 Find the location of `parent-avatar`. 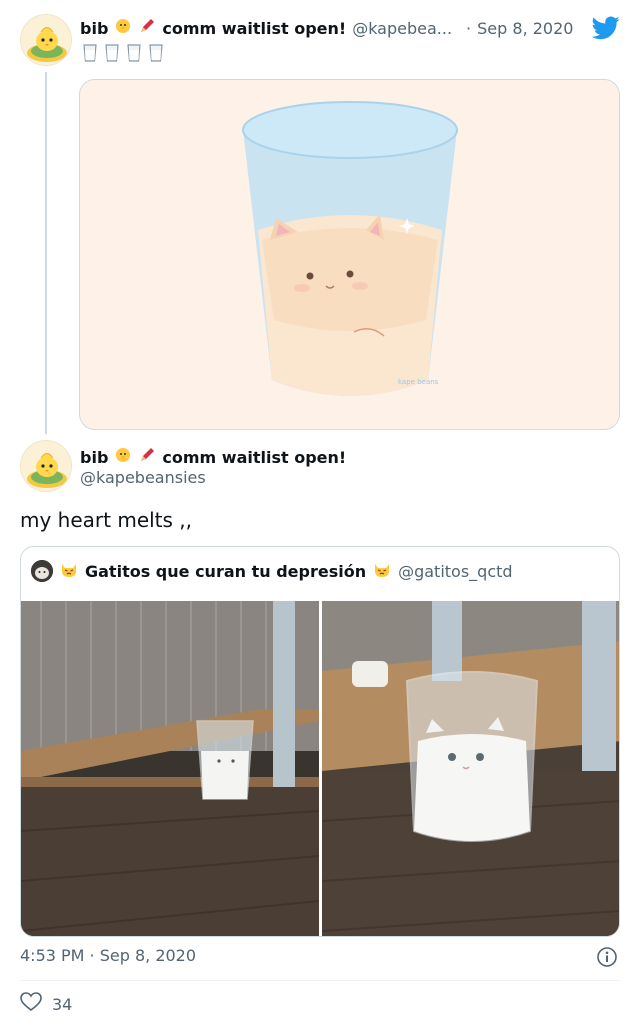

parent-avatar is located at coordinates (46, 40).